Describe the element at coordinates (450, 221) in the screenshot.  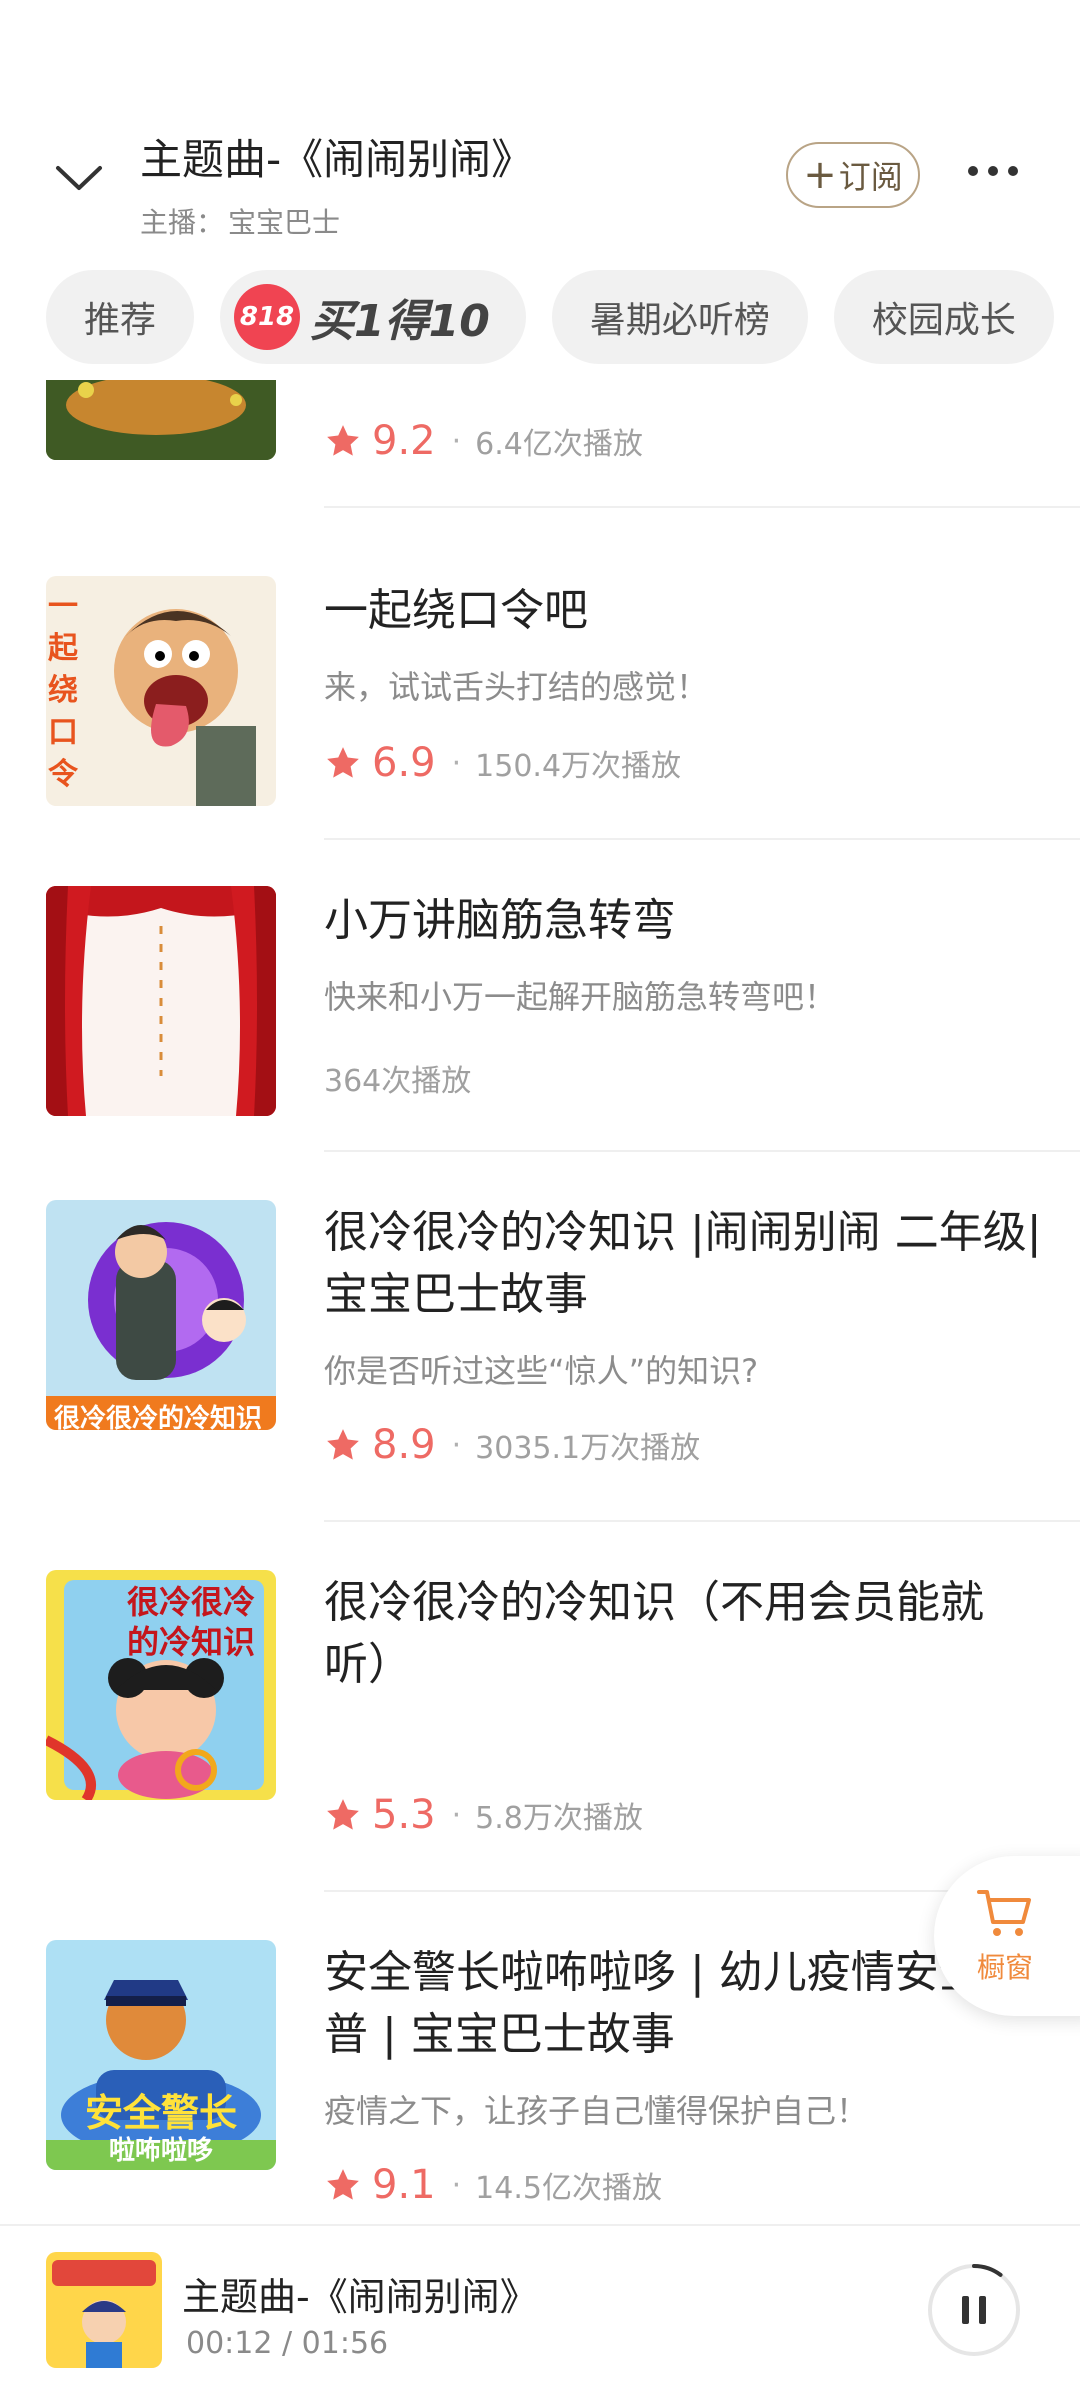
I see `host-line: 主播： 宝宝巴士` at that location.